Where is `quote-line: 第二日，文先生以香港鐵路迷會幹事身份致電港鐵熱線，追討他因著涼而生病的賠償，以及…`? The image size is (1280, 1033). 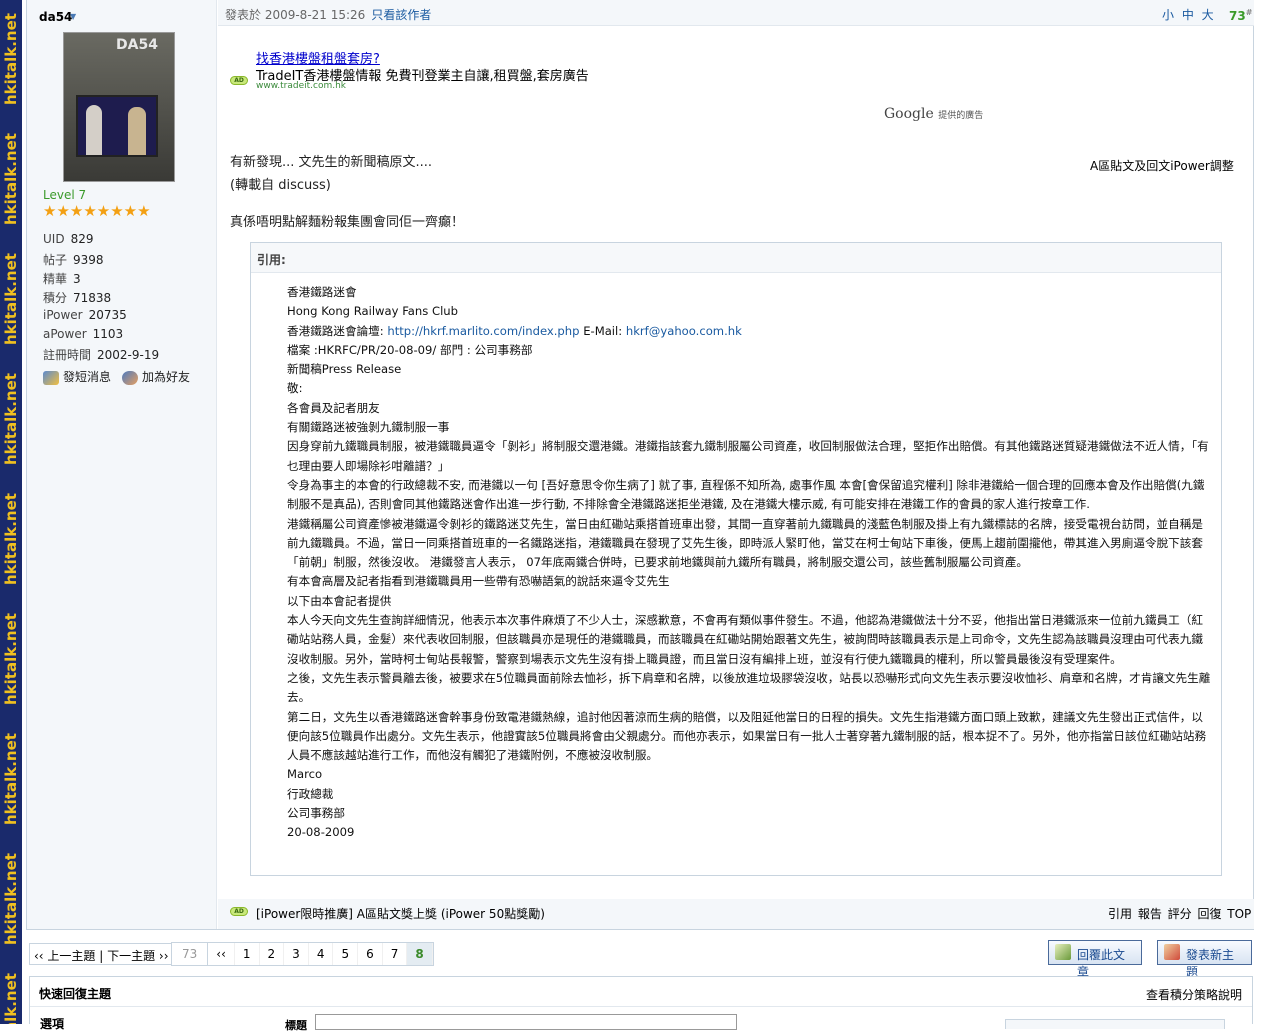 quote-line: 第二日，文先生以香港鐵路迷會幹事身份致電港鐵熱線，追討他因著涼而生病的賠償，以及… is located at coordinates (747, 736).